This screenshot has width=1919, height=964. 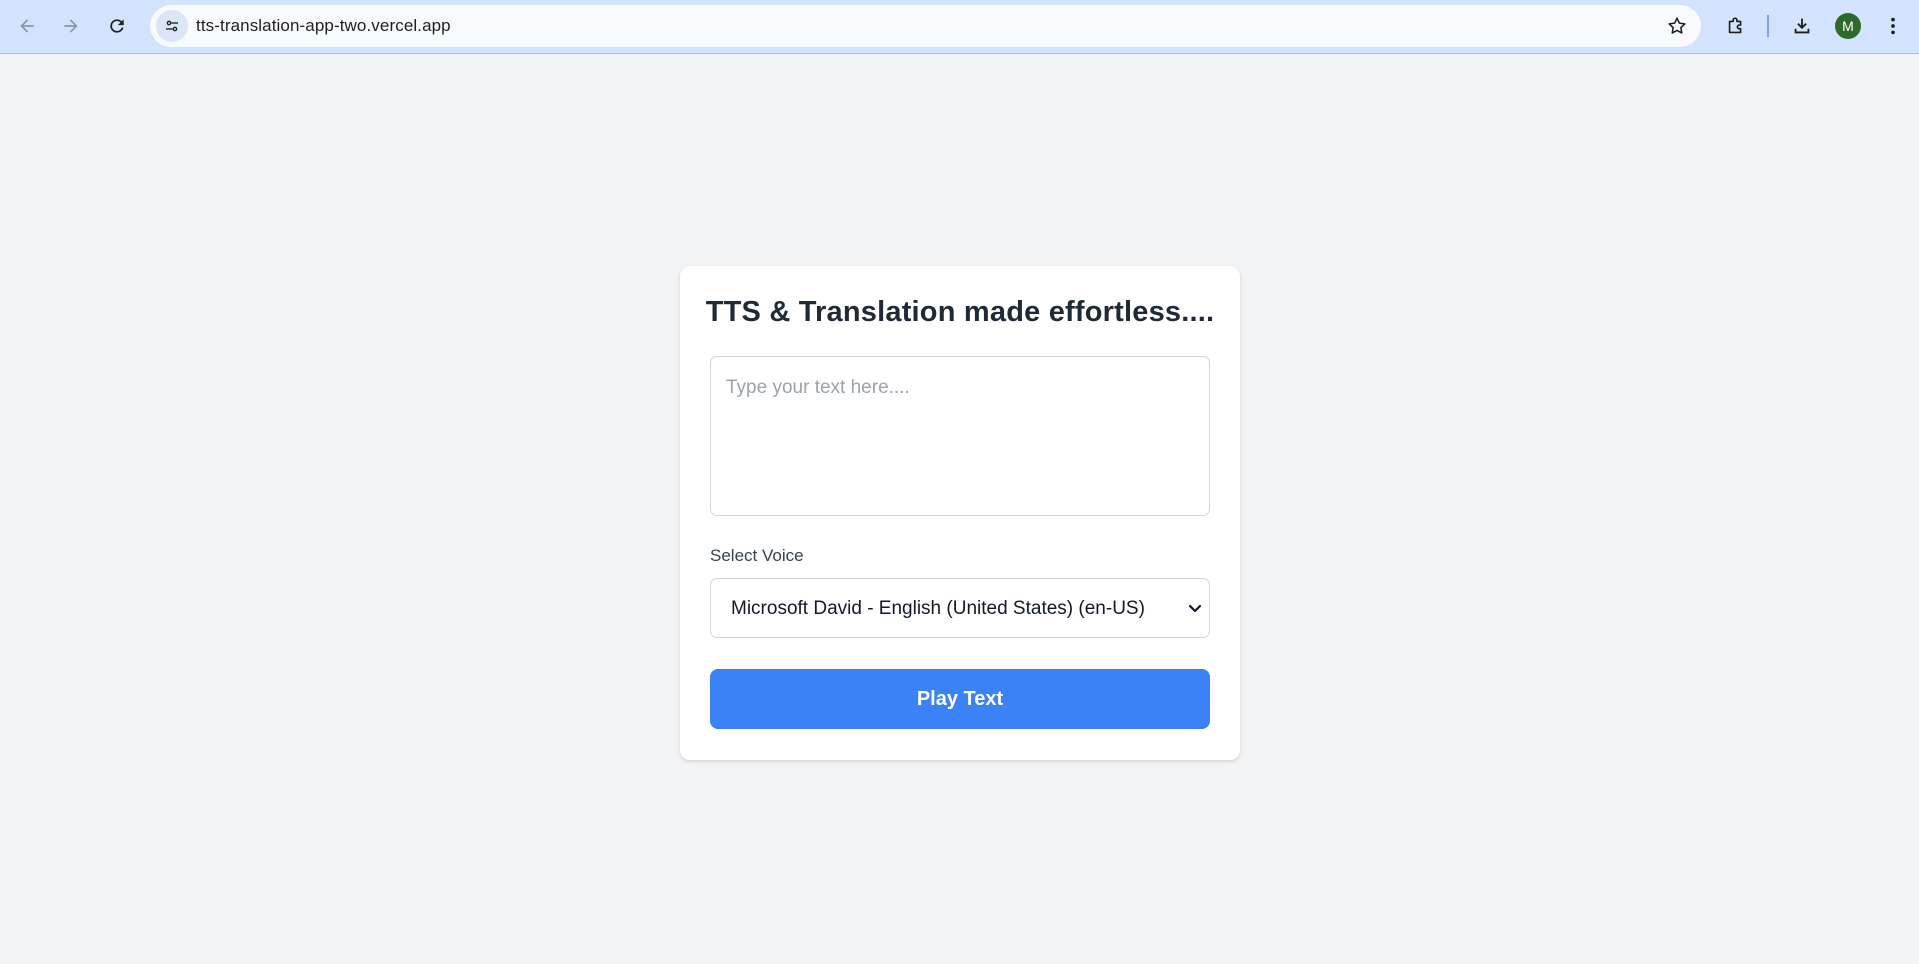 I want to click on toolbar-divider, so click(x=1768, y=26).